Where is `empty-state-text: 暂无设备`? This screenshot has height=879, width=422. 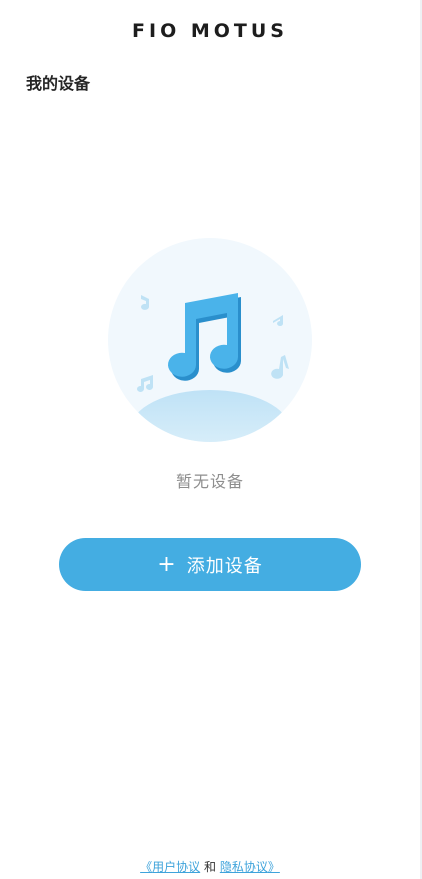
empty-state-text: 暂无设备 is located at coordinates (209, 481).